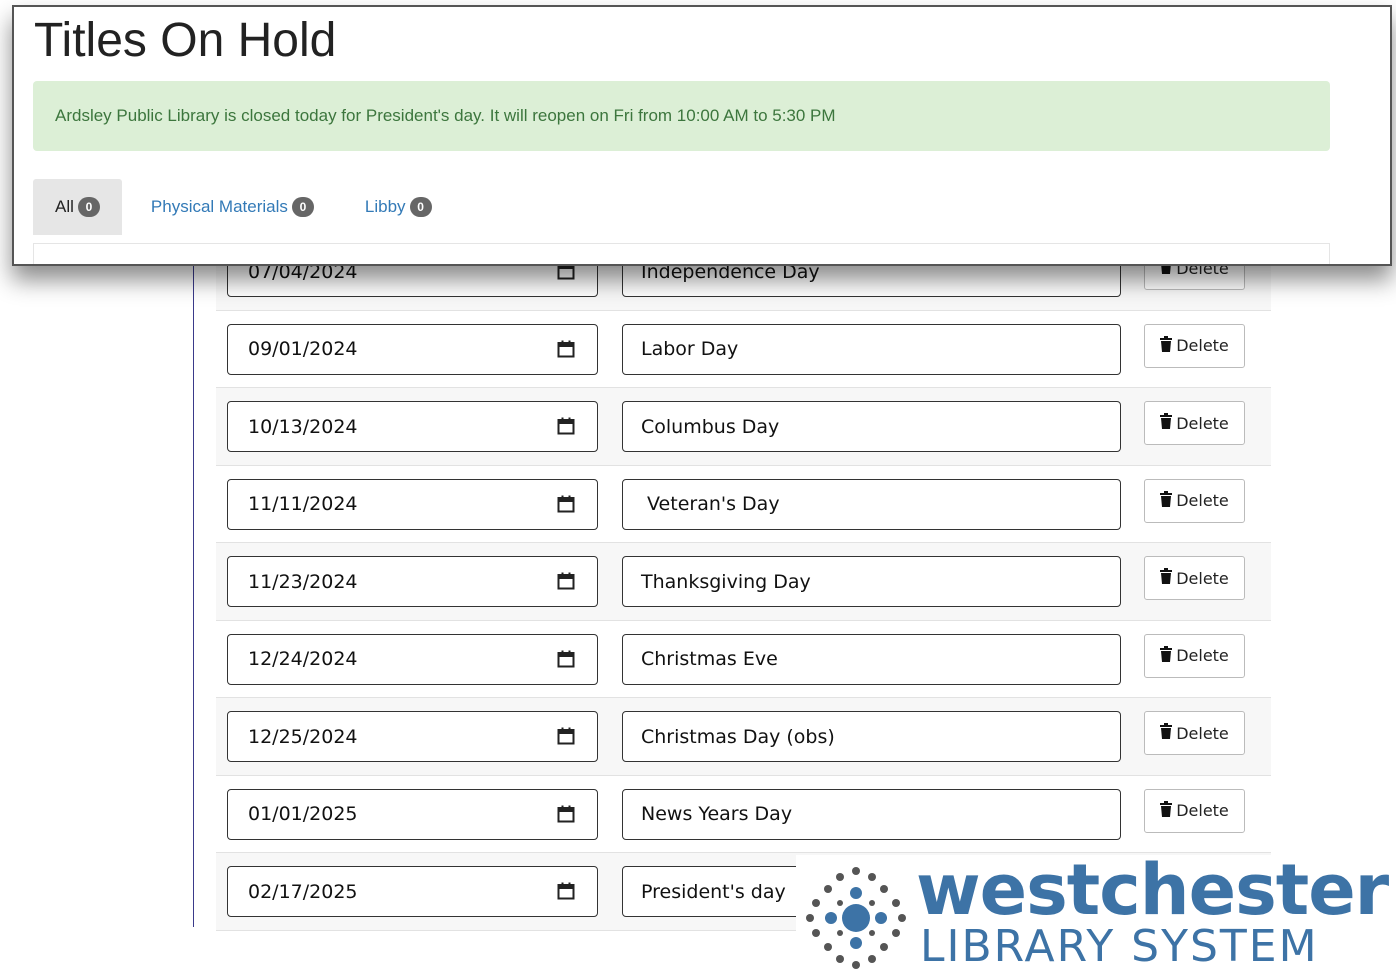 The image size is (1396, 973). Describe the element at coordinates (709, 659) in the screenshot. I see `holiday-name-value: Christmas Eve` at that location.